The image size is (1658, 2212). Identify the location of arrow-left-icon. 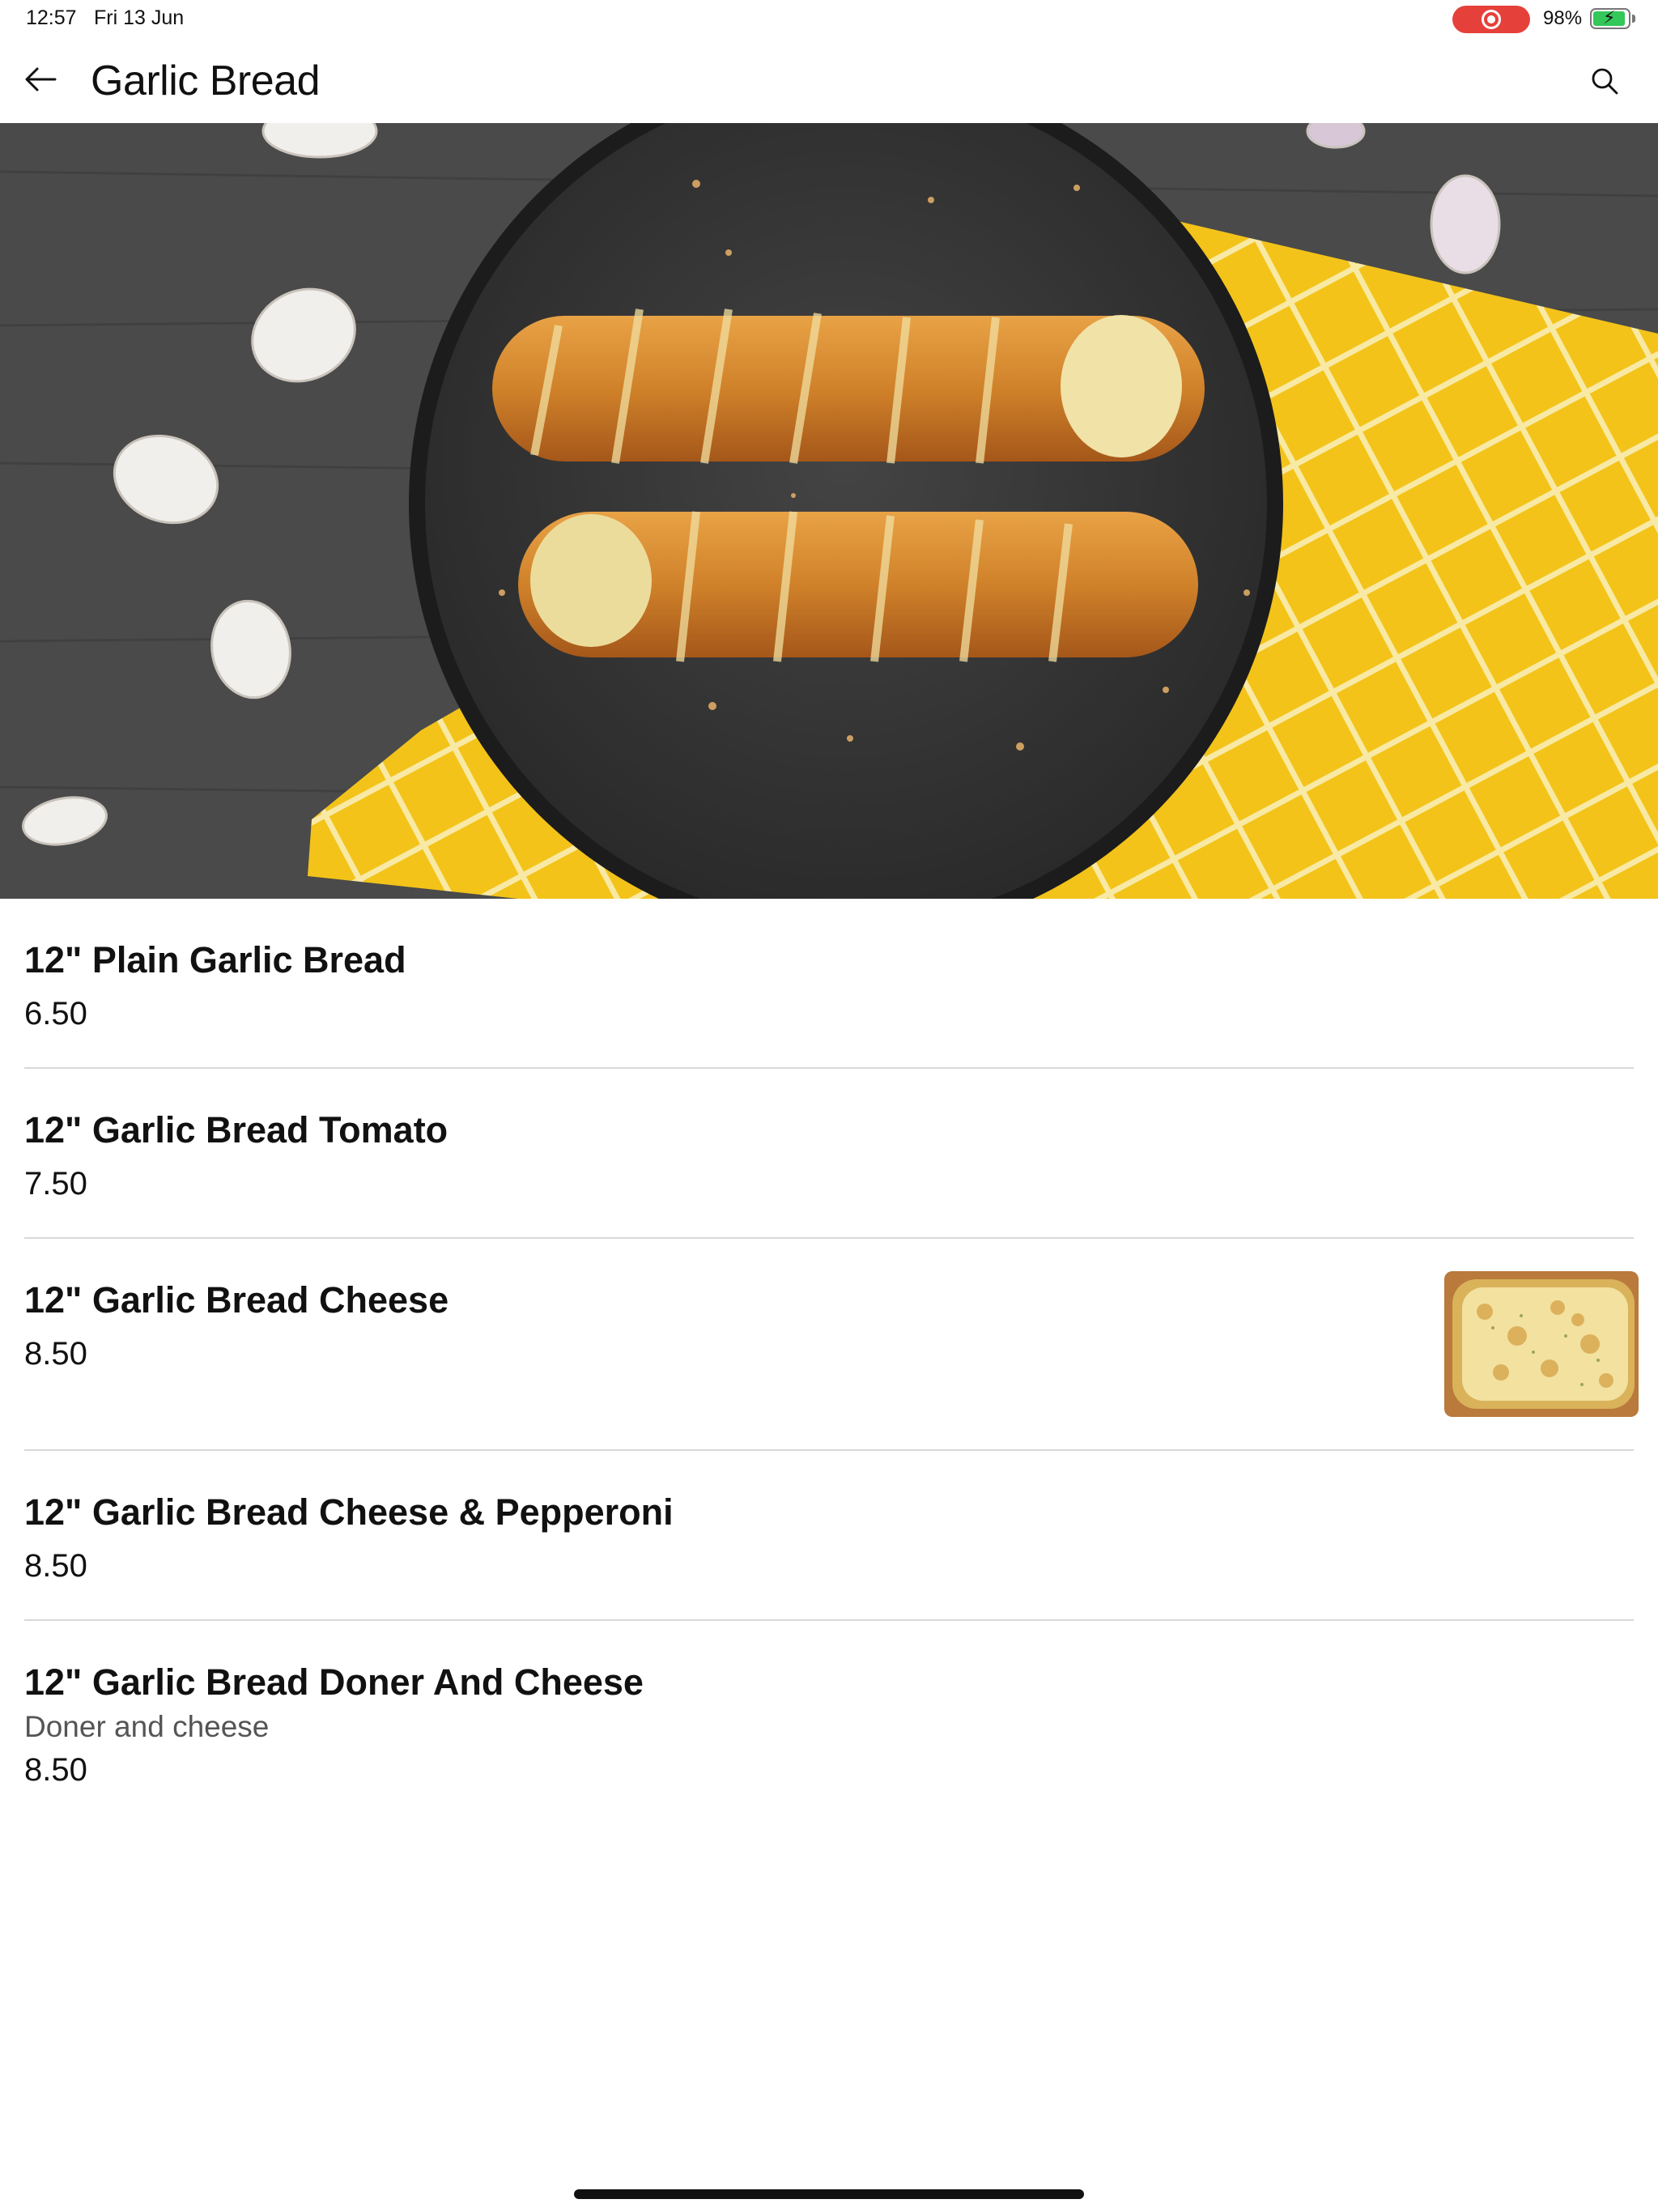
(41, 79).